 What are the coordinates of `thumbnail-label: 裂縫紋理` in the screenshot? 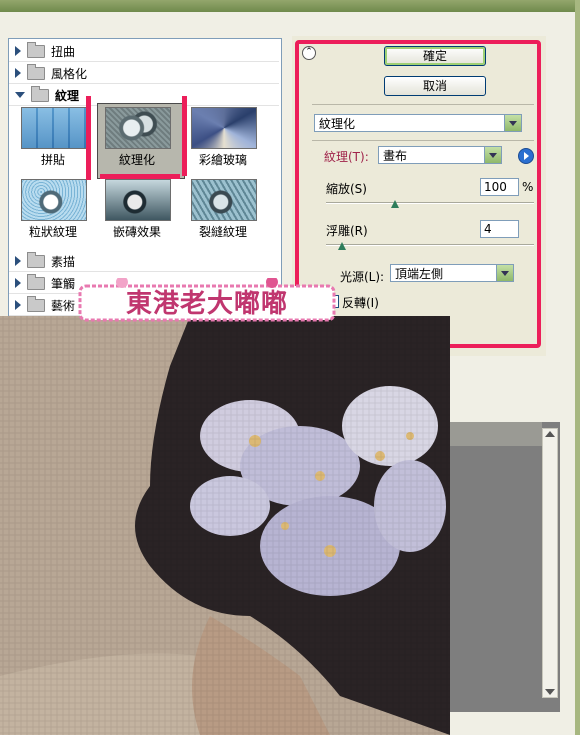 It's located at (223, 231).